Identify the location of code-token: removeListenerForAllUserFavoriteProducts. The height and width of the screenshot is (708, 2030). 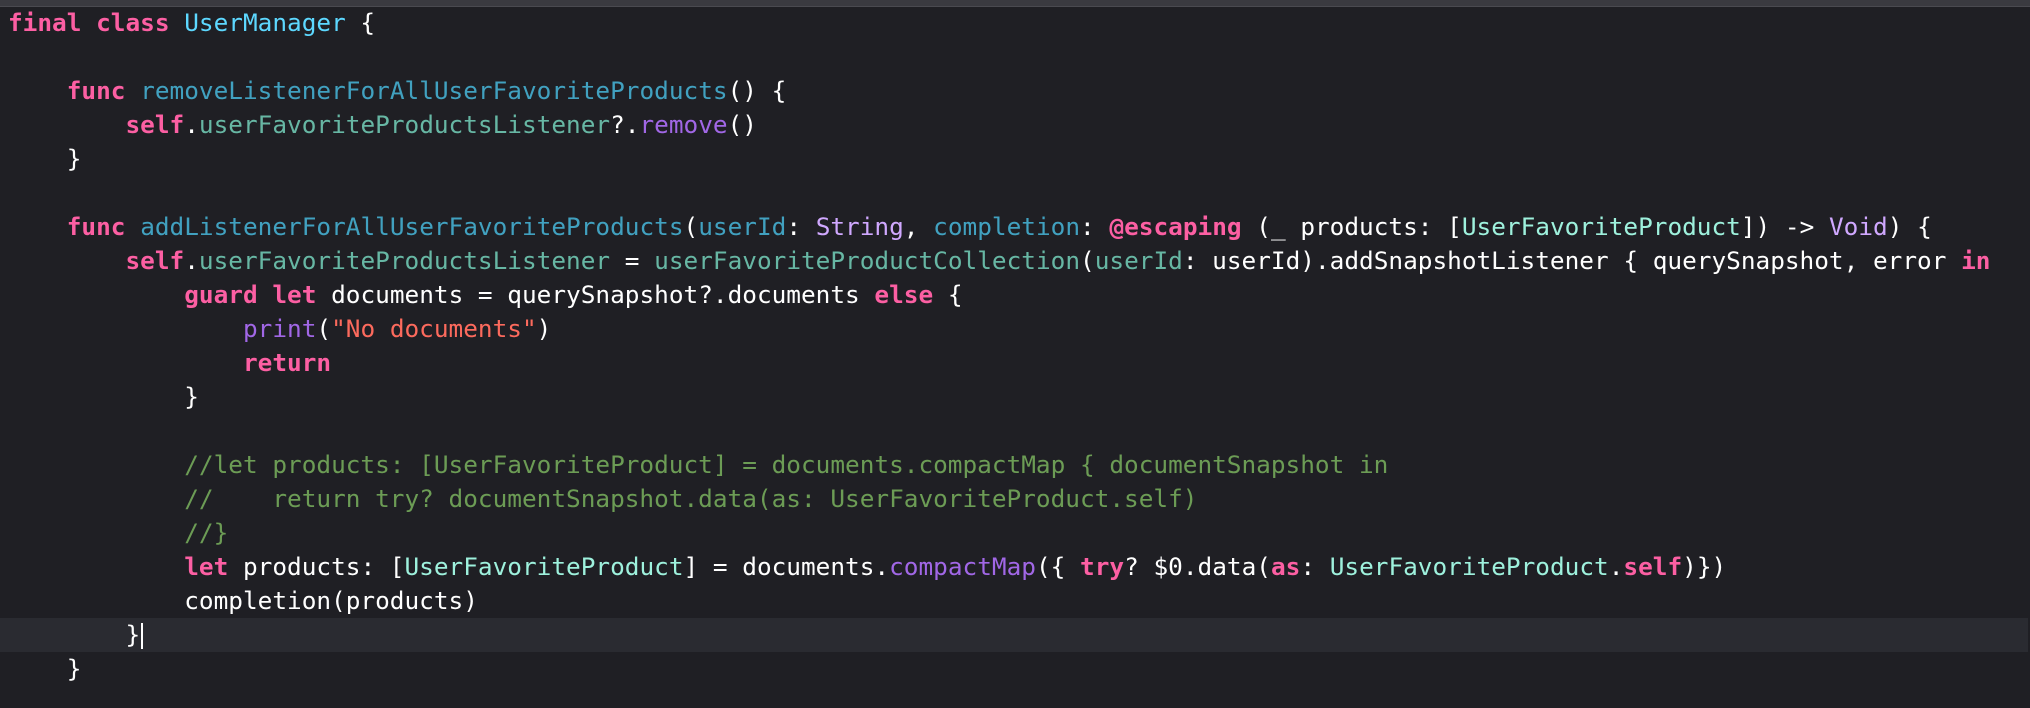
(434, 90).